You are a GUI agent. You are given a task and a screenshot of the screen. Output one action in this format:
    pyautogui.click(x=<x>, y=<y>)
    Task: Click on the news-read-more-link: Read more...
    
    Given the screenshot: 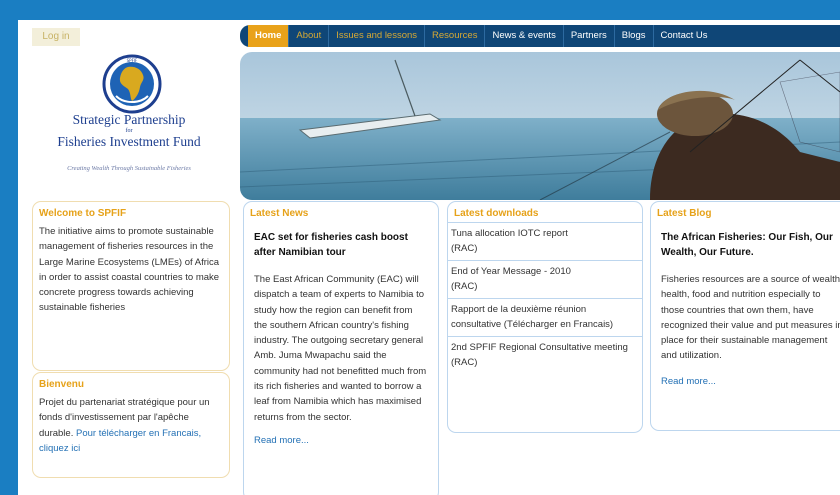 What is the action you would take?
    pyautogui.click(x=341, y=440)
    